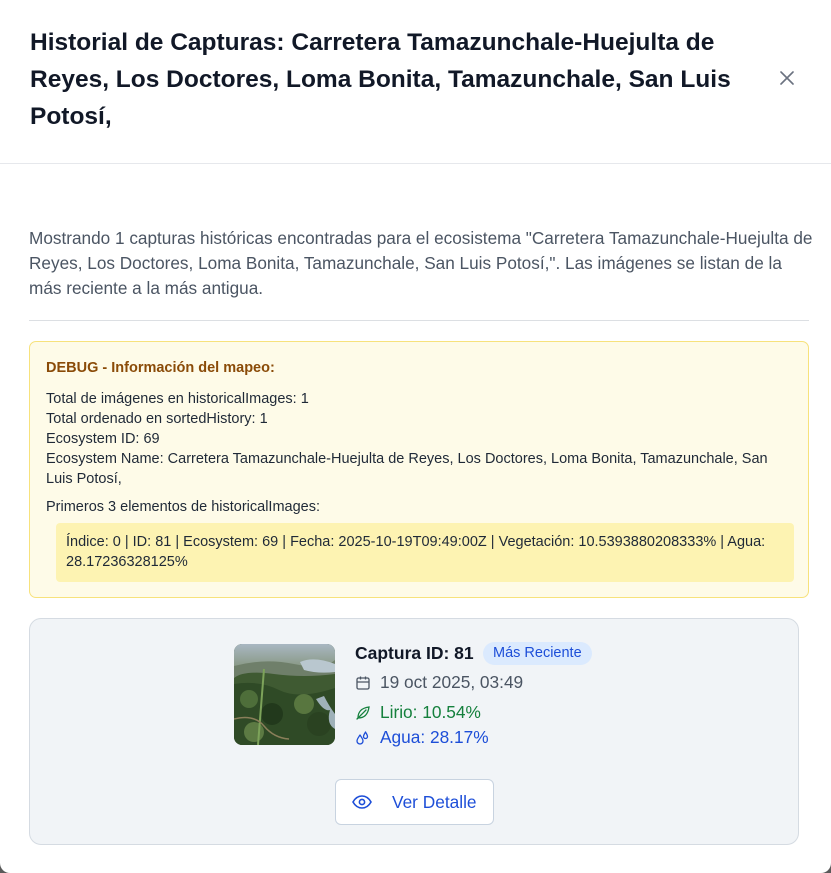 Image resolution: width=831 pixels, height=873 pixels. I want to click on eye-icon, so click(362, 802).